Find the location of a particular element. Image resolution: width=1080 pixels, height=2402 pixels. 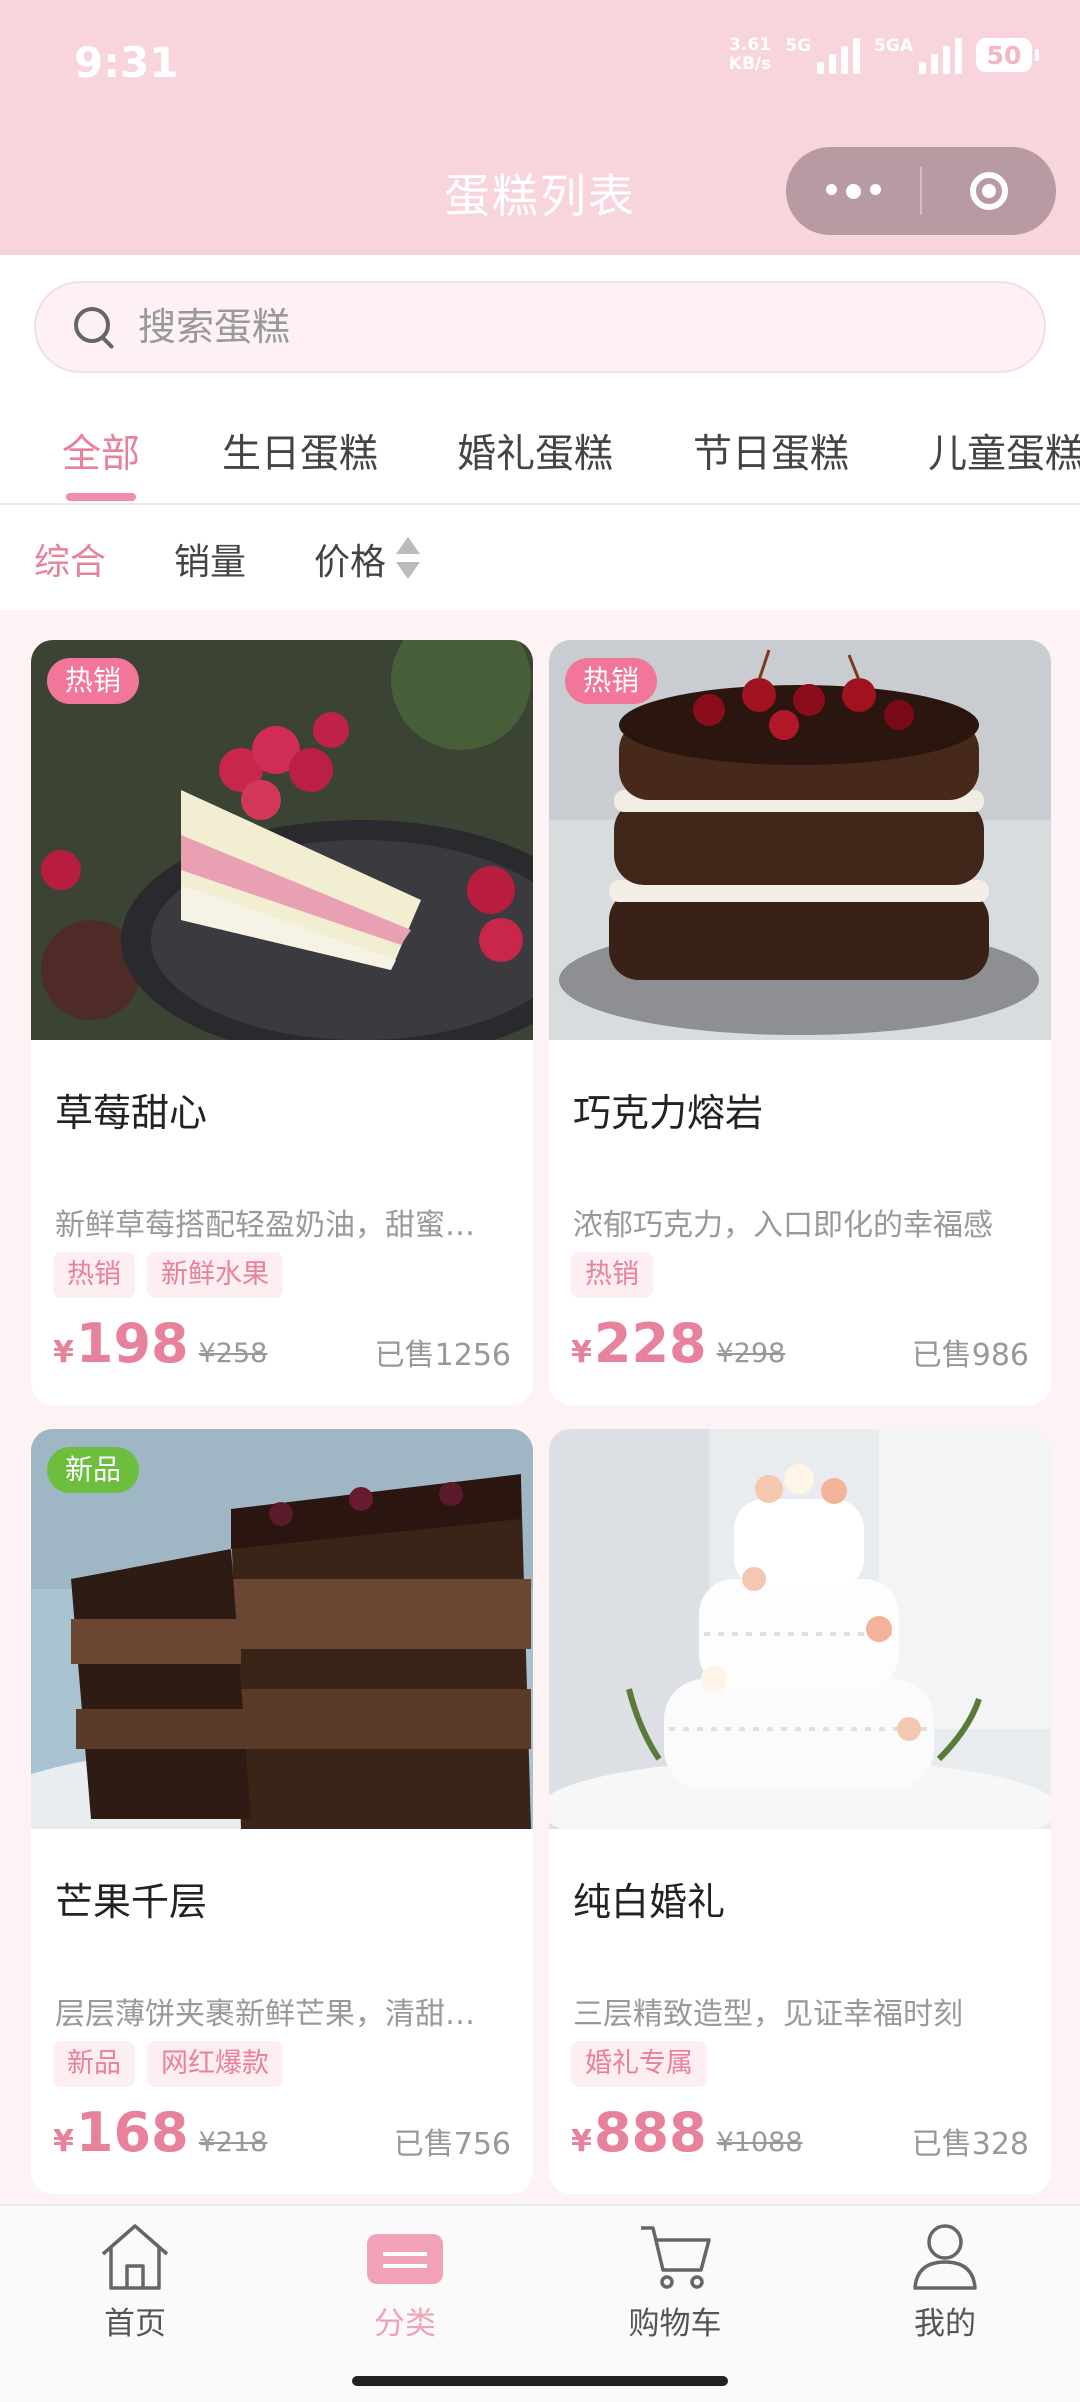

product-badge: 新品 is located at coordinates (93, 1470).